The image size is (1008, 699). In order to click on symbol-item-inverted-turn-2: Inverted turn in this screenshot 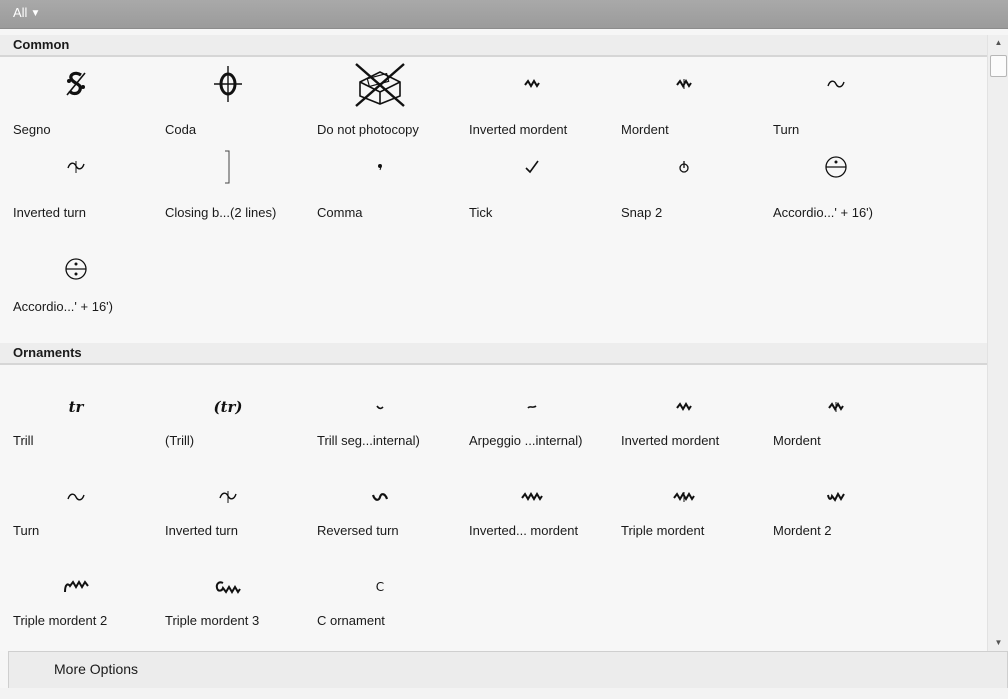, I will do `click(228, 516)`.